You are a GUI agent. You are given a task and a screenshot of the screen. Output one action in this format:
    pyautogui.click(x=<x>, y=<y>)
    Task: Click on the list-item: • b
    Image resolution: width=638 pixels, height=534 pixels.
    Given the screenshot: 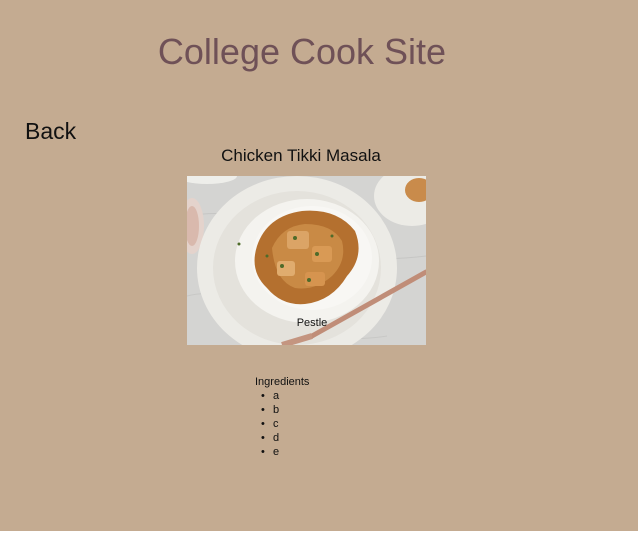 What is the action you would take?
    pyautogui.click(x=270, y=410)
    